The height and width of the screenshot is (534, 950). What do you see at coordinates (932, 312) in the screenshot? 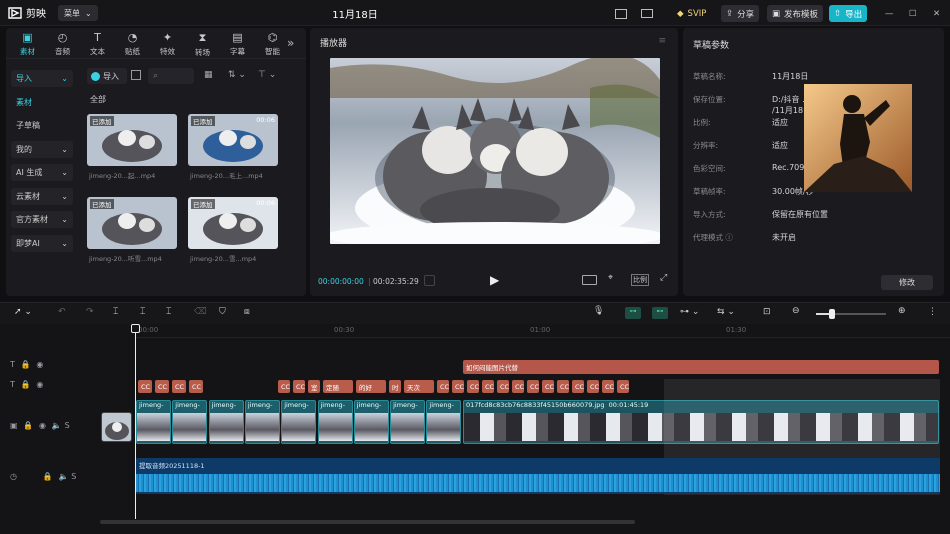
I see `more-options-icon: ⋮` at bounding box center [932, 312].